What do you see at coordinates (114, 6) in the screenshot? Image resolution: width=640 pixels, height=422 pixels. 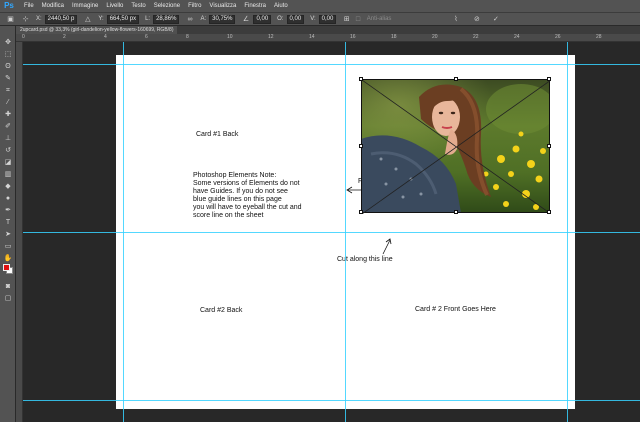 I see `menu-livello: Livello` at bounding box center [114, 6].